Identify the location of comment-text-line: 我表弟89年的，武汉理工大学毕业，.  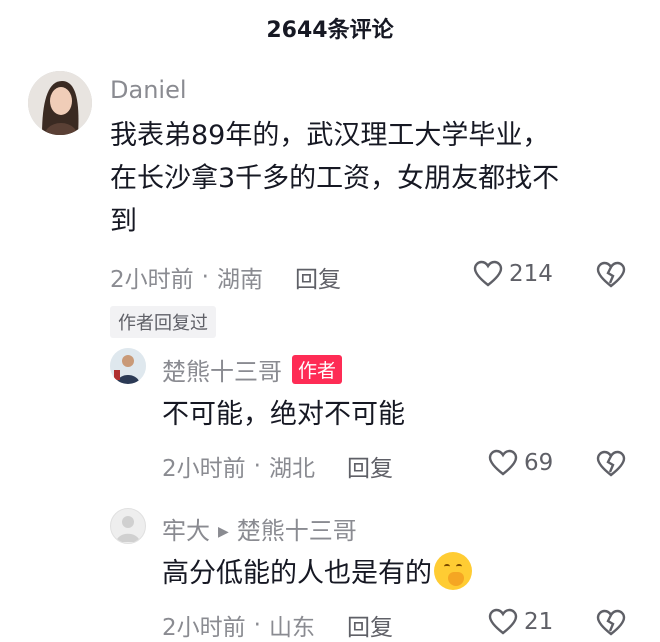
(330, 135).